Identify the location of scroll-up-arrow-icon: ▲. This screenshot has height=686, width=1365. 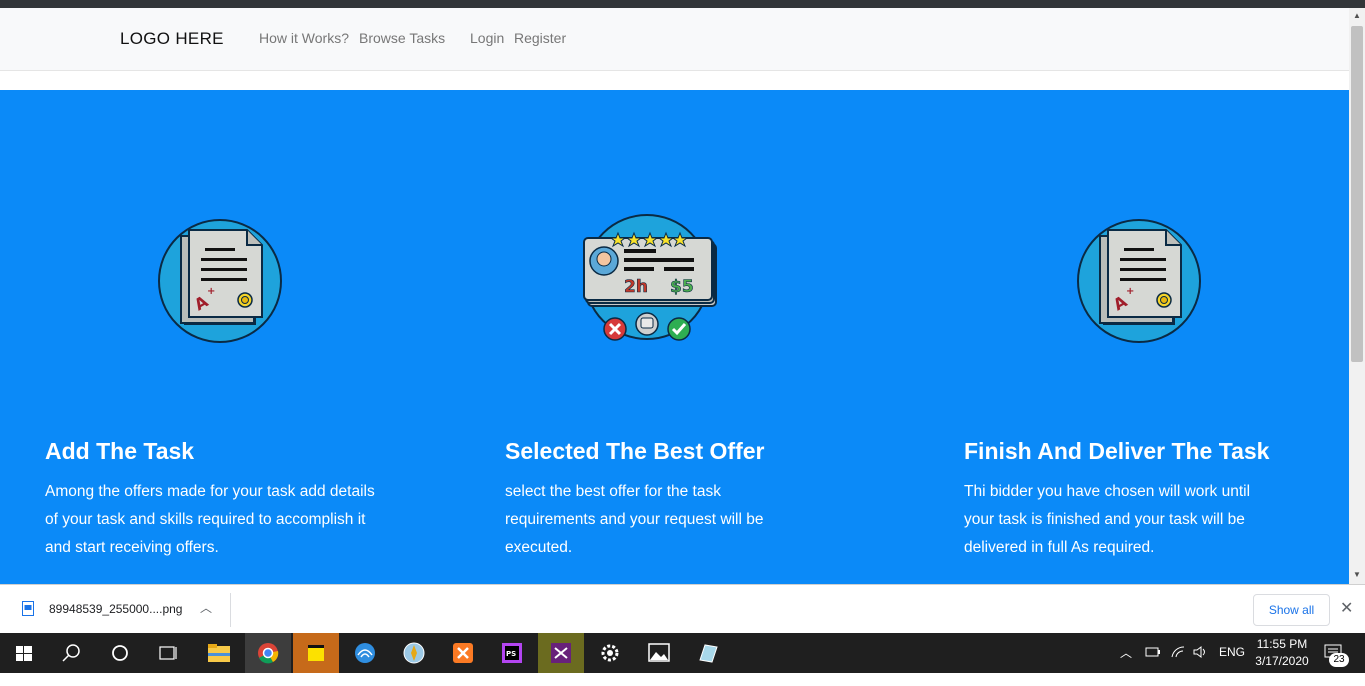
(1357, 16).